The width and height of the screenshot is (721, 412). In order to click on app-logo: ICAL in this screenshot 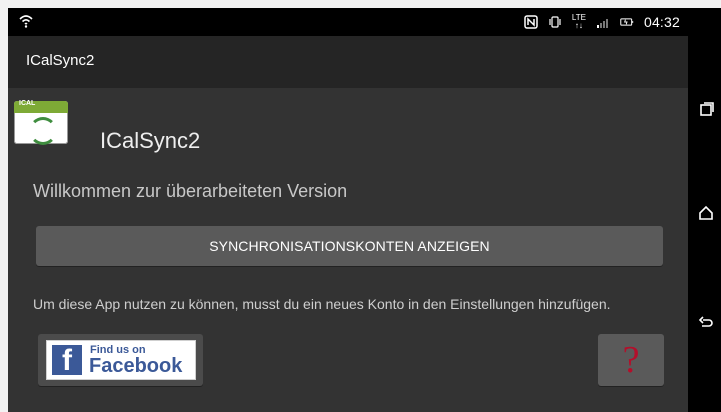, I will do `click(41, 122)`.